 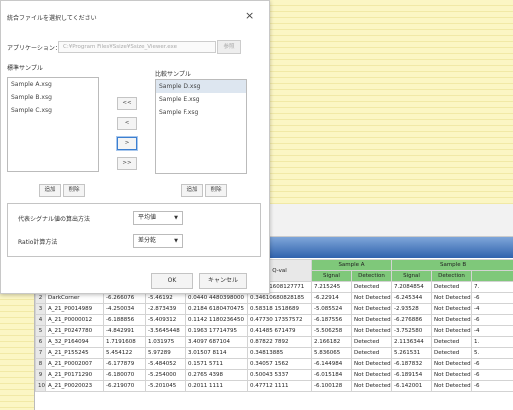 I want to click on browse-button: 参照, so click(x=229, y=47).